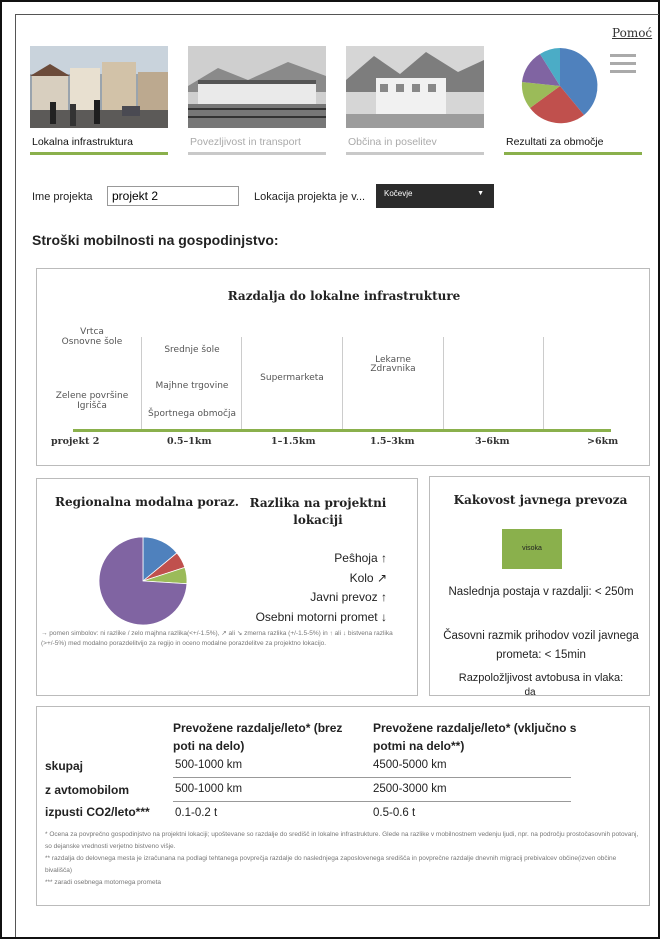 The height and width of the screenshot is (939, 660). Describe the element at coordinates (209, 765) in the screenshot. I see `cell-total-without: 500-1000 km` at that location.